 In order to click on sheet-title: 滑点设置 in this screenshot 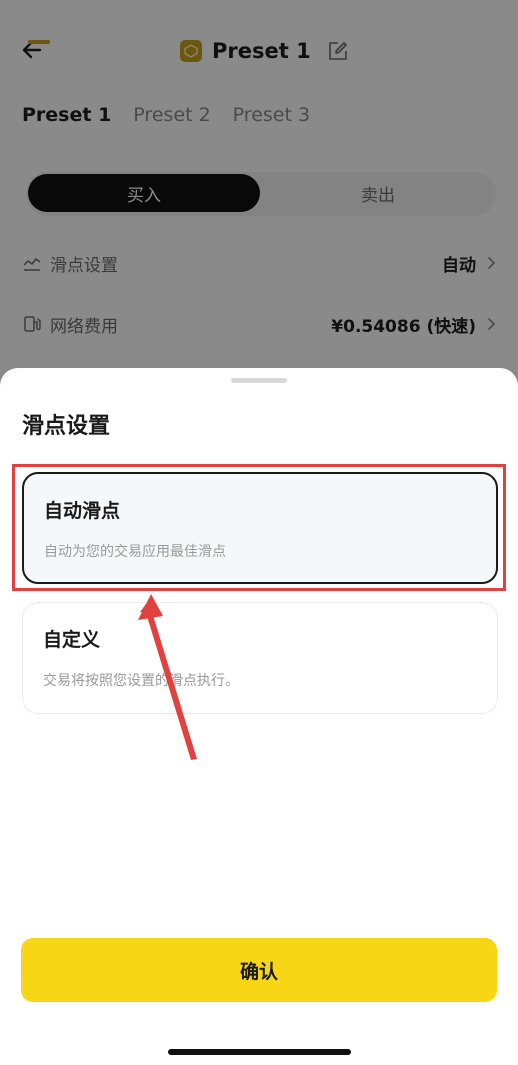, I will do `click(66, 426)`.